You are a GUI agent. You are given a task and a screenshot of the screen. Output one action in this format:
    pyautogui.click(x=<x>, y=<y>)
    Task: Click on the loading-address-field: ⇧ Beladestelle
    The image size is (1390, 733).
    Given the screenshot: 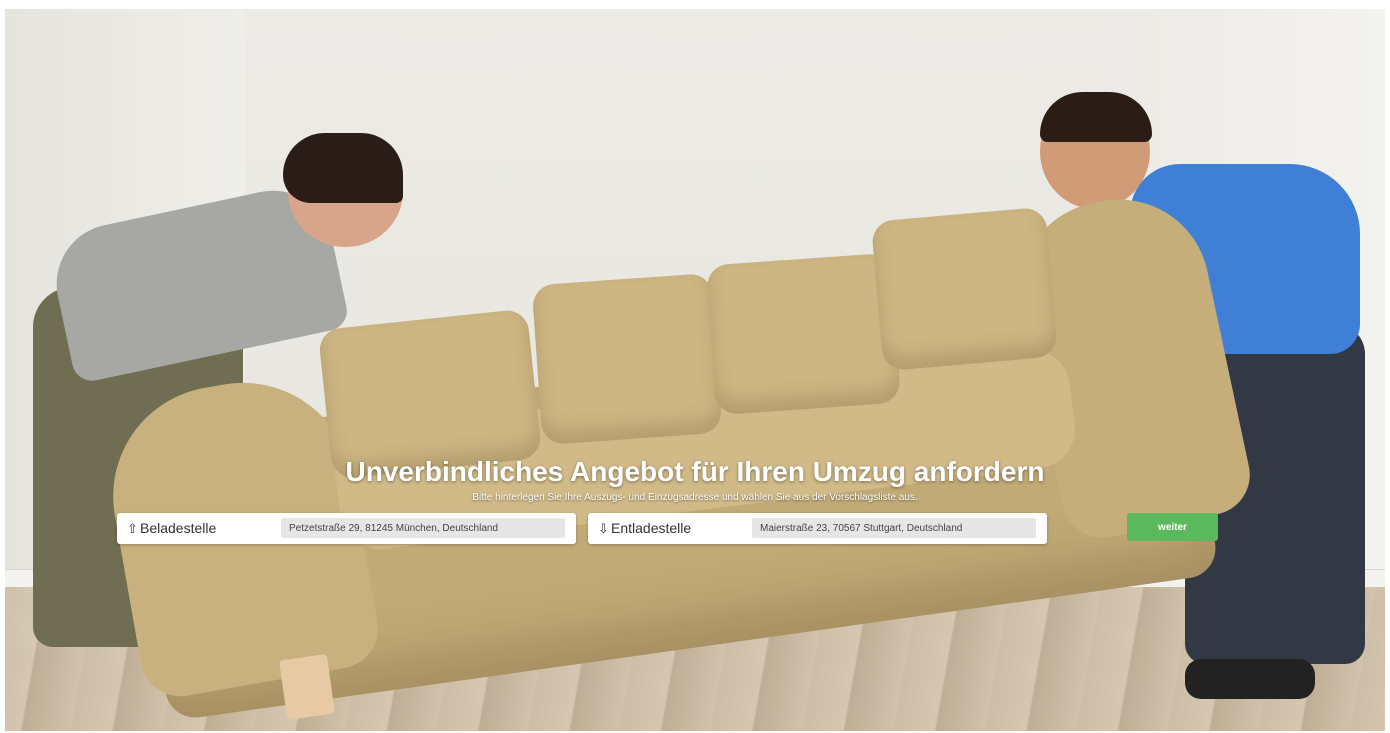 What is the action you would take?
    pyautogui.click(x=346, y=528)
    